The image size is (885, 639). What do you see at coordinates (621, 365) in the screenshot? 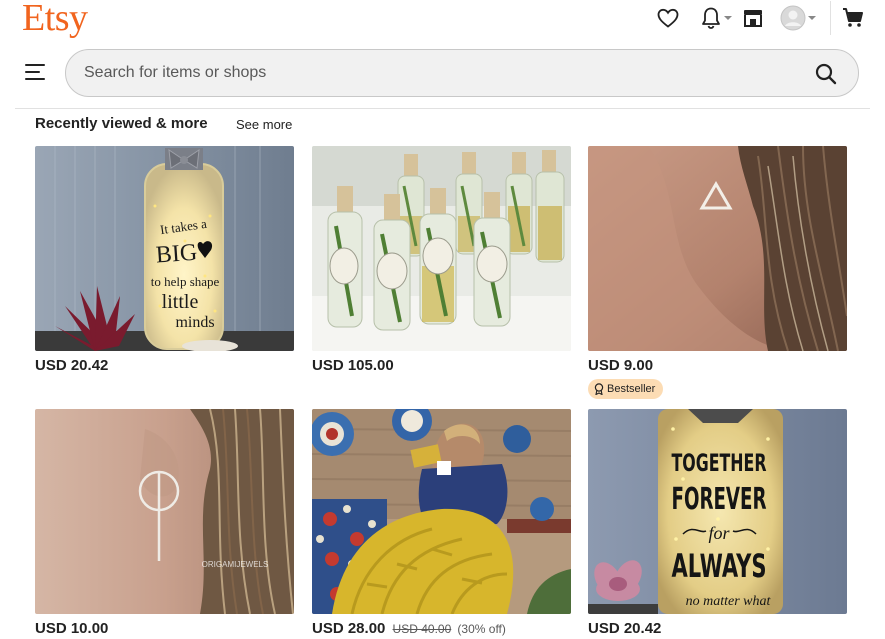
I see `listing-price: USD 9.00` at bounding box center [621, 365].